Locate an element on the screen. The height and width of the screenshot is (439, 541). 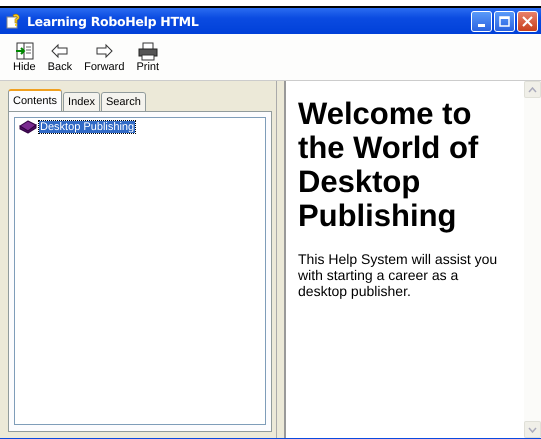
close-icon is located at coordinates (527, 21).